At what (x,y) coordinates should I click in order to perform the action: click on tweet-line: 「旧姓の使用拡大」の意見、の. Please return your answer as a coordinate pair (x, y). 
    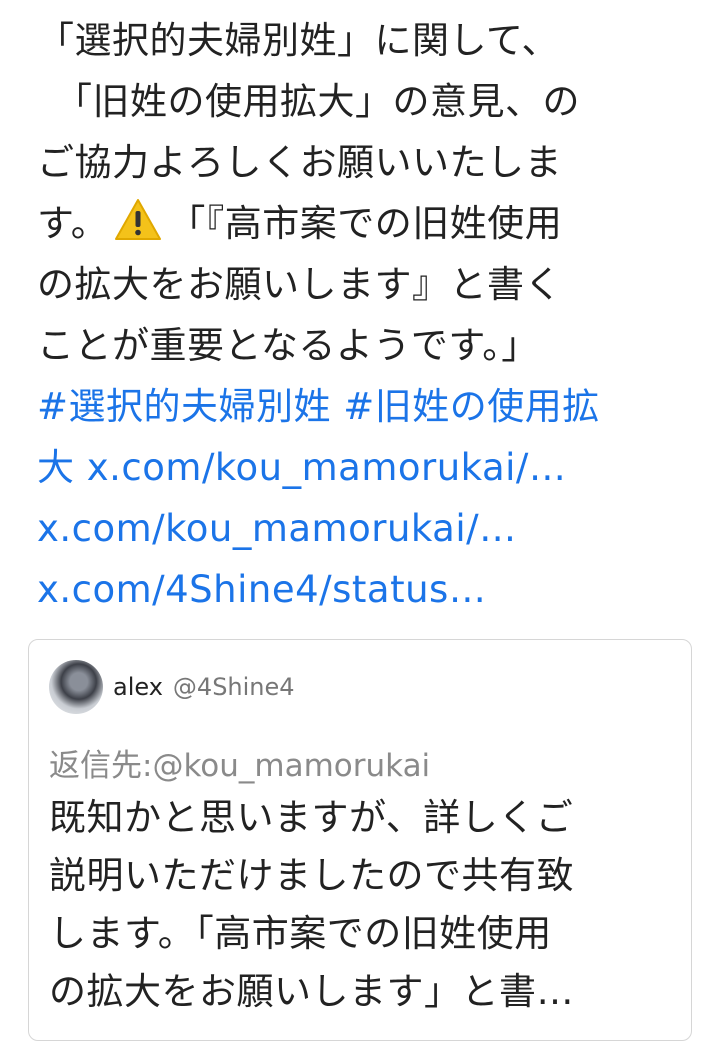
    Looking at the image, I should click on (317, 101).